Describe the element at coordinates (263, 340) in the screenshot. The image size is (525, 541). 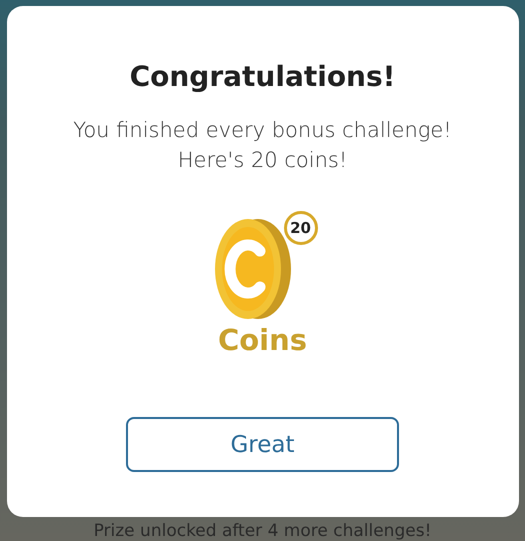
I see `reward-label: Coins` at that location.